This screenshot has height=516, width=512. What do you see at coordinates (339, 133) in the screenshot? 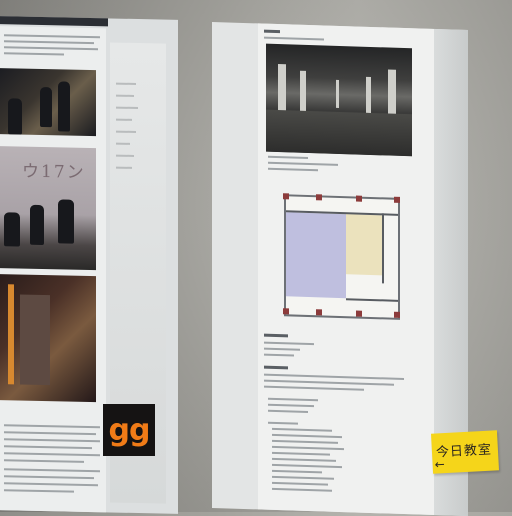
I see `hall-floor` at bounding box center [339, 133].